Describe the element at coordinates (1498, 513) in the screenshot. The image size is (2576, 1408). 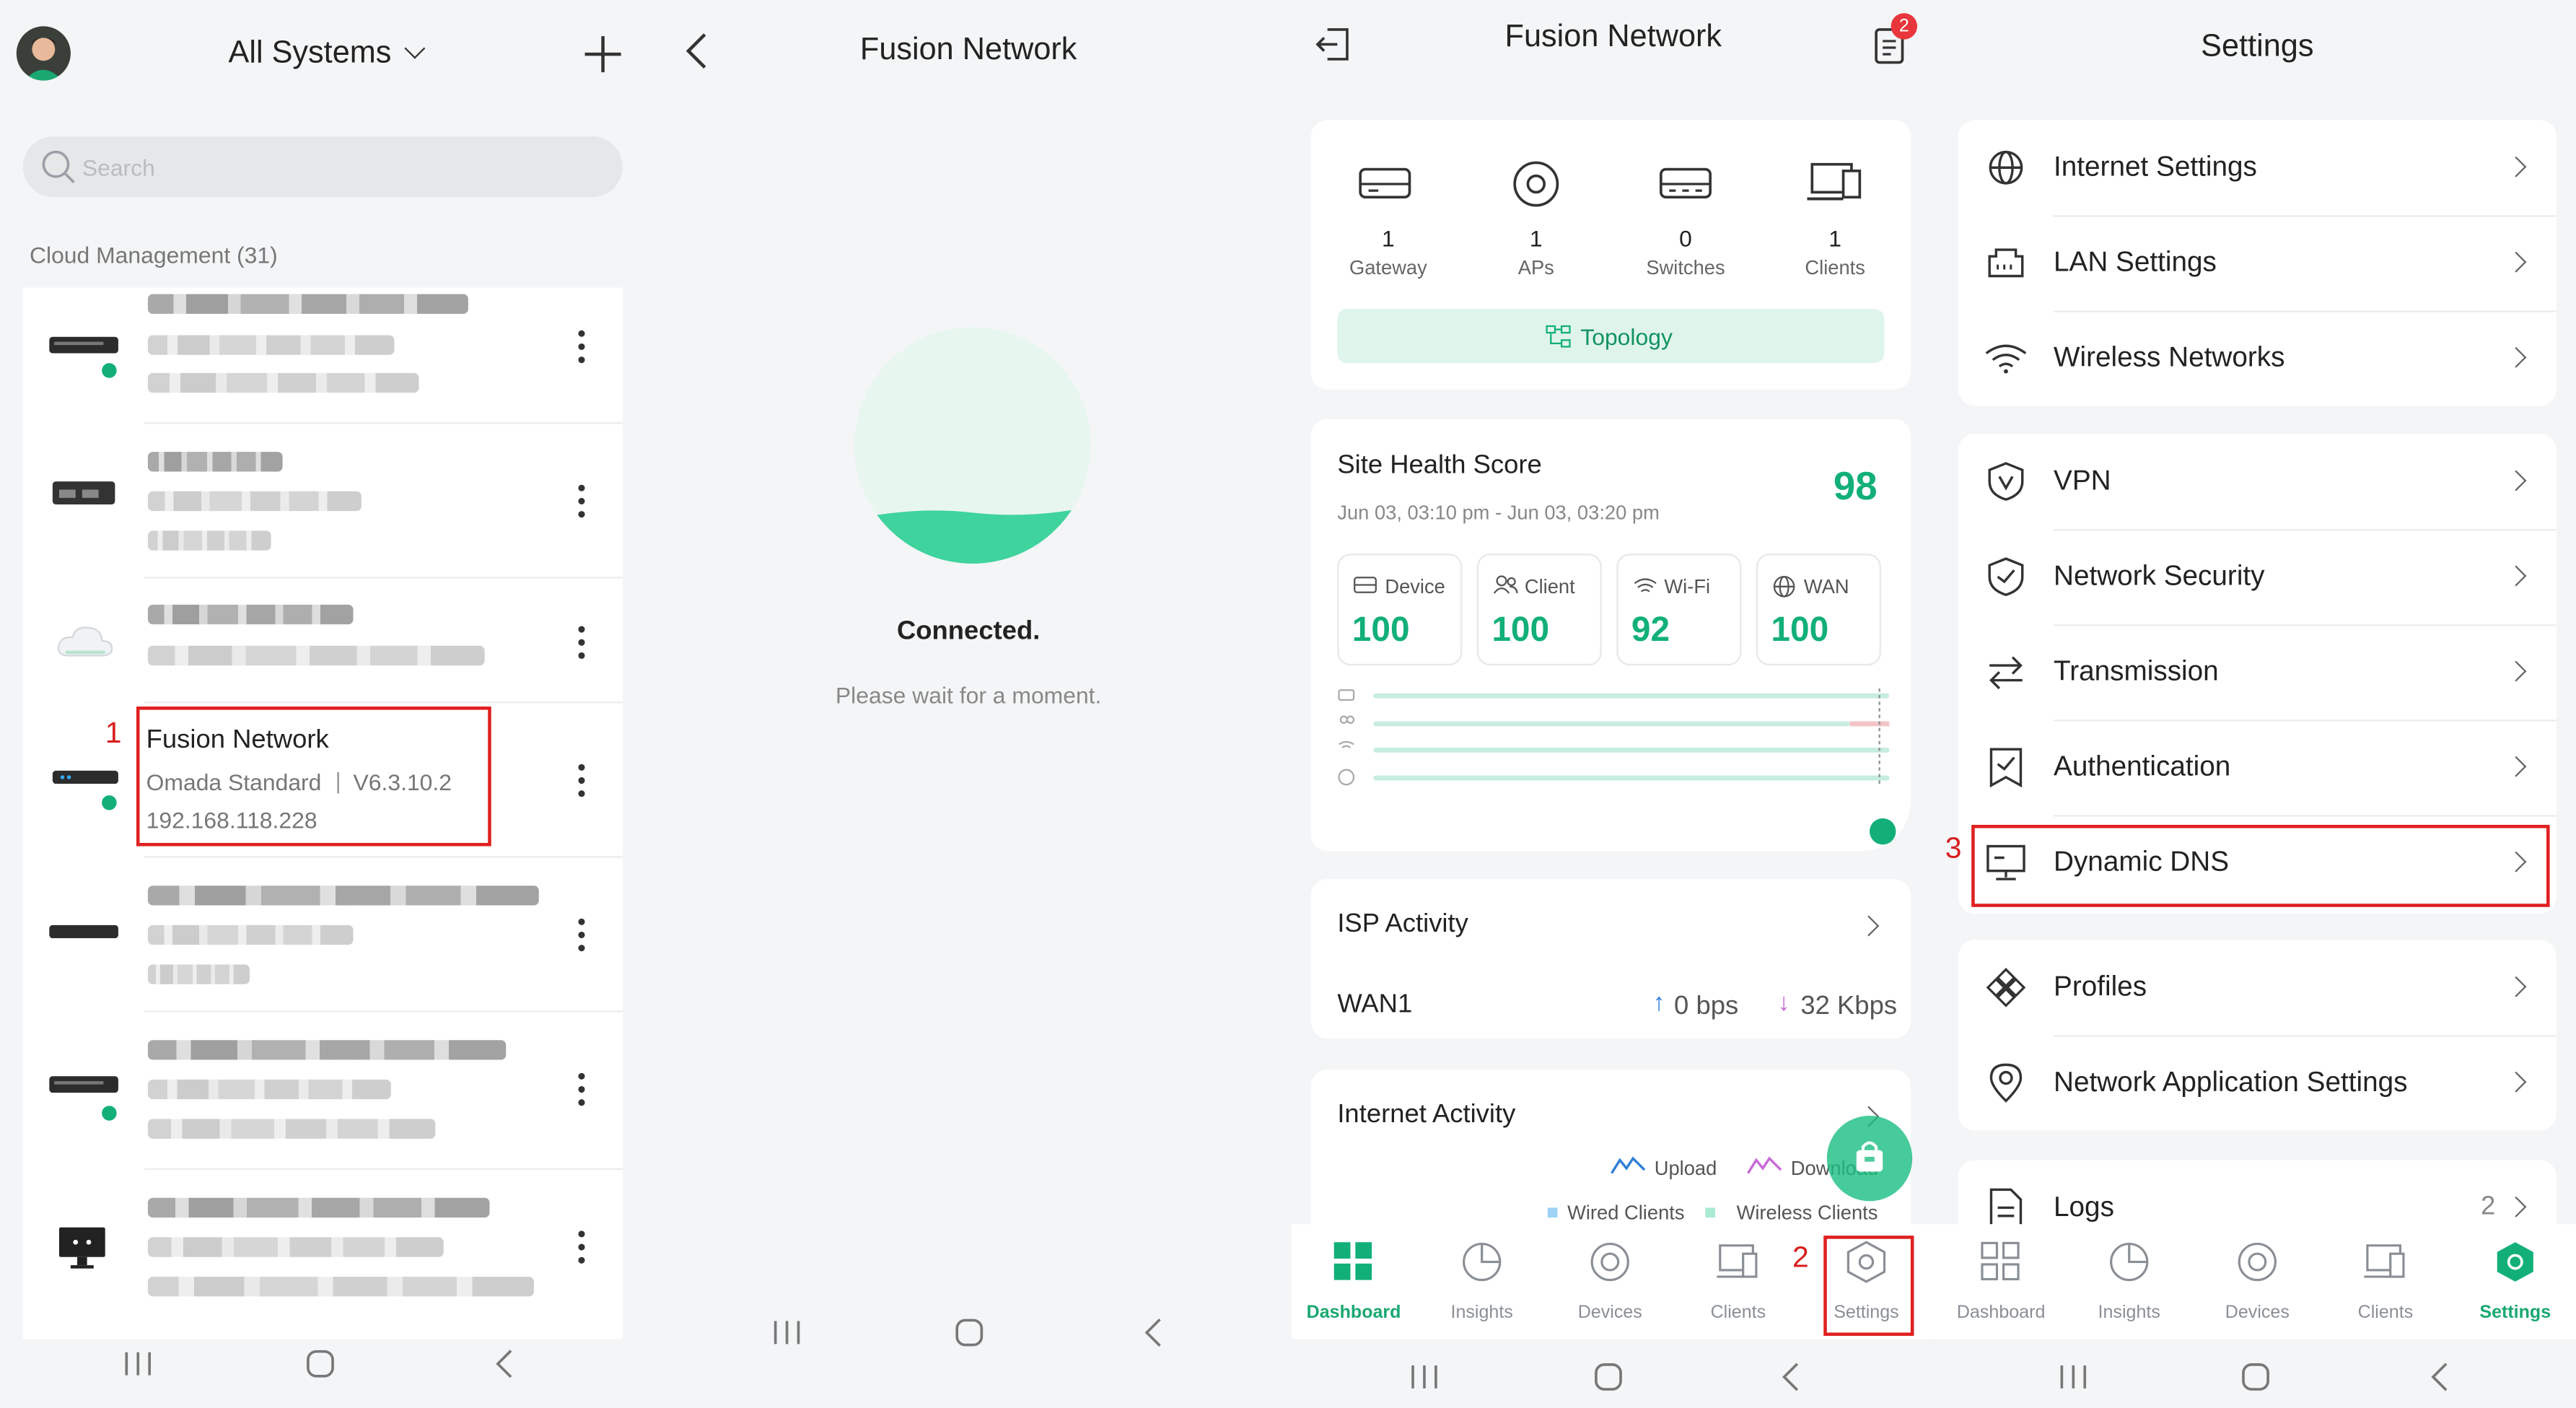
I see `health-range: Jun 03, 03:10 pm - Jun 03, 03:20 pm` at that location.